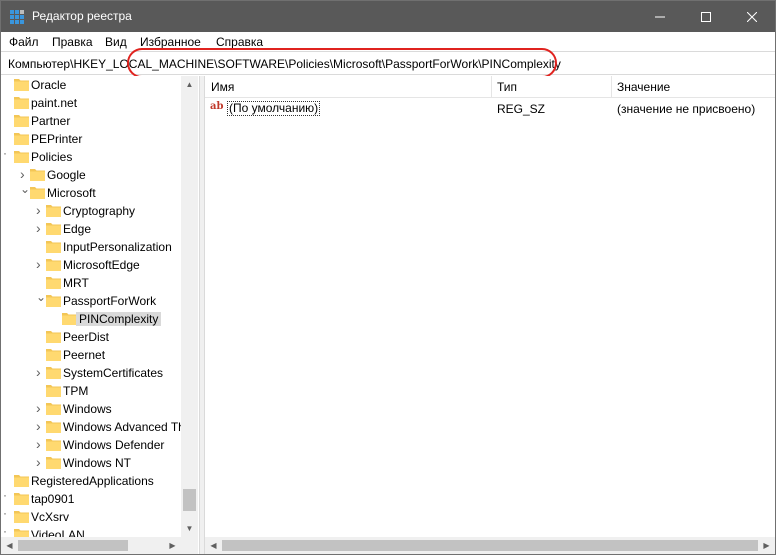  Describe the element at coordinates (52, 157) in the screenshot. I see `tree-item-label: Policies` at that location.